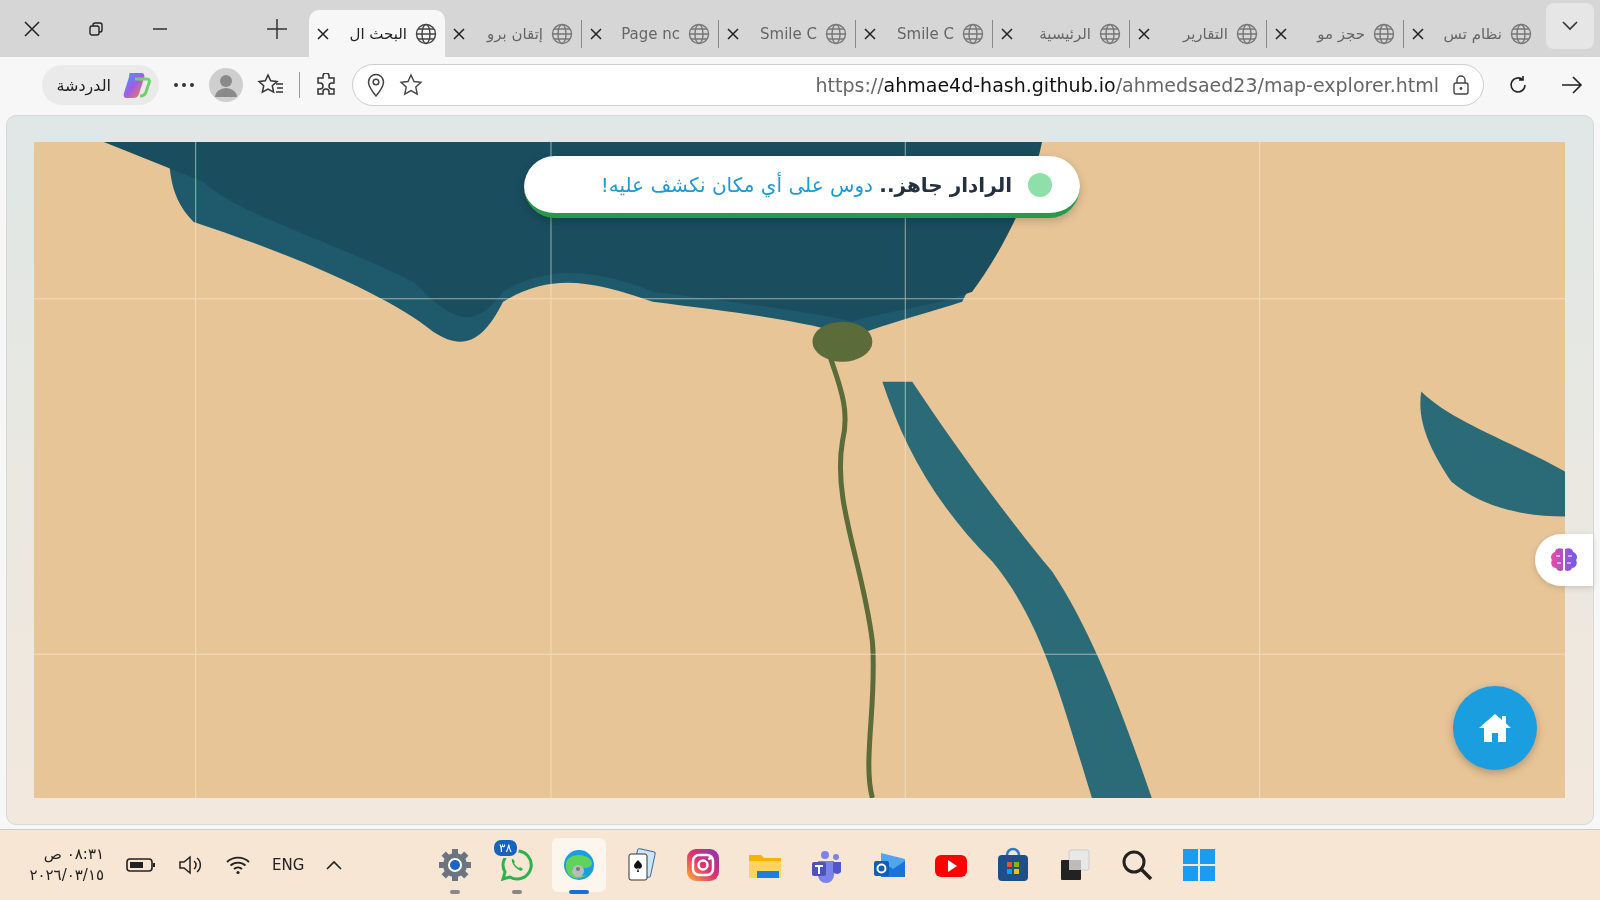 This screenshot has width=1600, height=900. I want to click on location-pin-icon, so click(376, 85).